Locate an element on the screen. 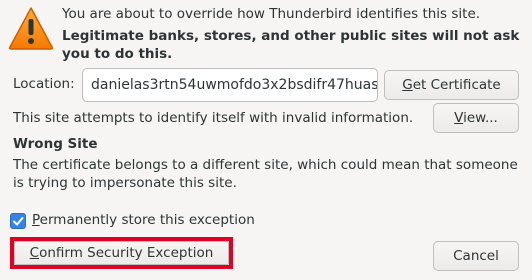  confirm-label: onfirm Security Exception is located at coordinates (126, 253).